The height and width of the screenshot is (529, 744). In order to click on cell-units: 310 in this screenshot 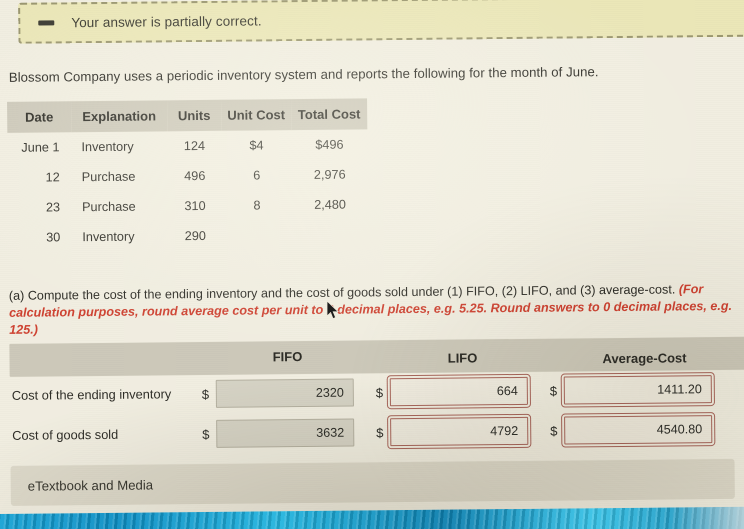, I will do `click(195, 206)`.